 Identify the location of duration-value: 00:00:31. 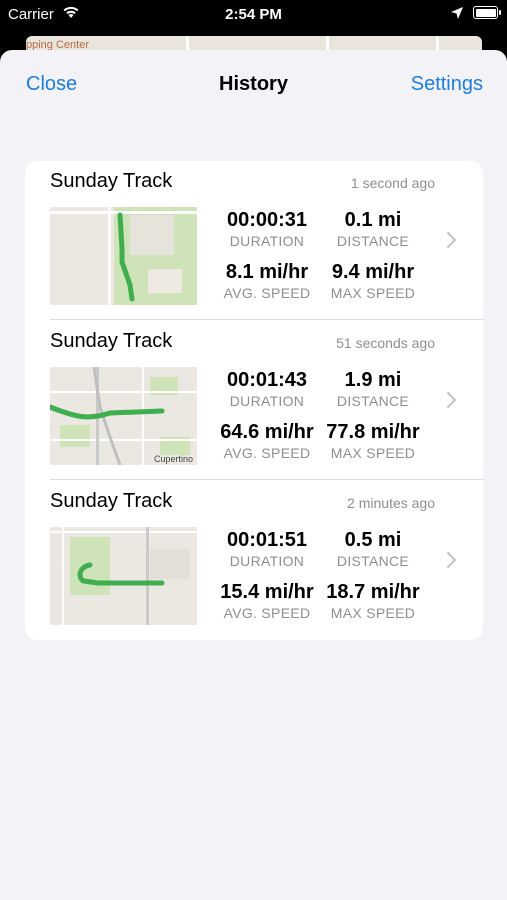
(267, 220).